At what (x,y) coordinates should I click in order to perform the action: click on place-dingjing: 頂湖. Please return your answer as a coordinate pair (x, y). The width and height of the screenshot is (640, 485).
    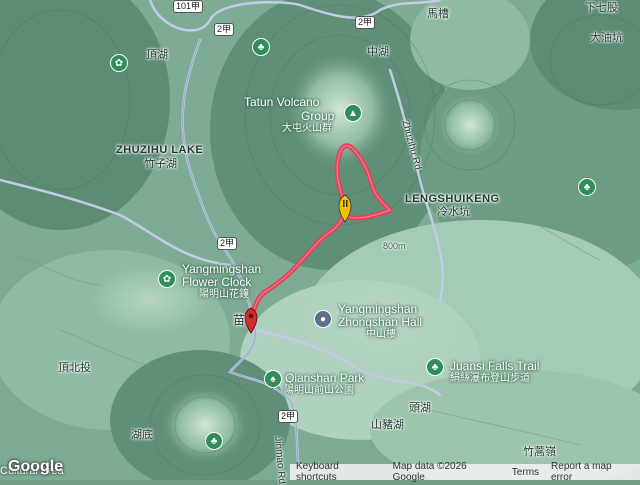
    Looking at the image, I should click on (157, 55).